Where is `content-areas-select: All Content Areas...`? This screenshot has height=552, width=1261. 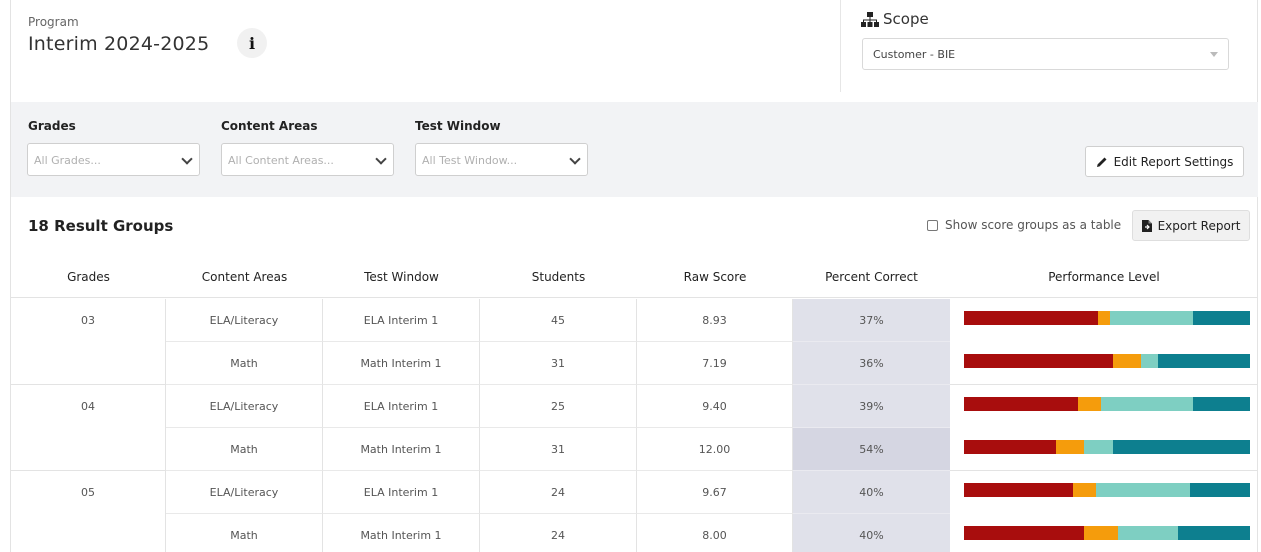 content-areas-select: All Content Areas... is located at coordinates (307, 159).